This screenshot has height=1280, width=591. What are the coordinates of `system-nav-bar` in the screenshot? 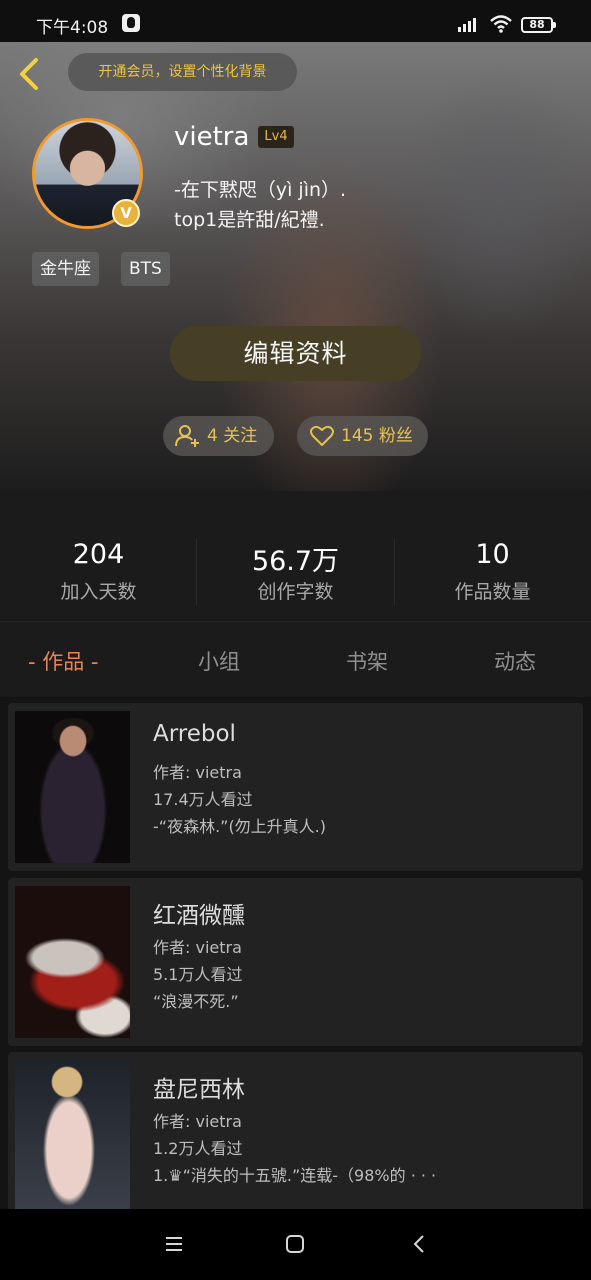 It's located at (295, 1244).